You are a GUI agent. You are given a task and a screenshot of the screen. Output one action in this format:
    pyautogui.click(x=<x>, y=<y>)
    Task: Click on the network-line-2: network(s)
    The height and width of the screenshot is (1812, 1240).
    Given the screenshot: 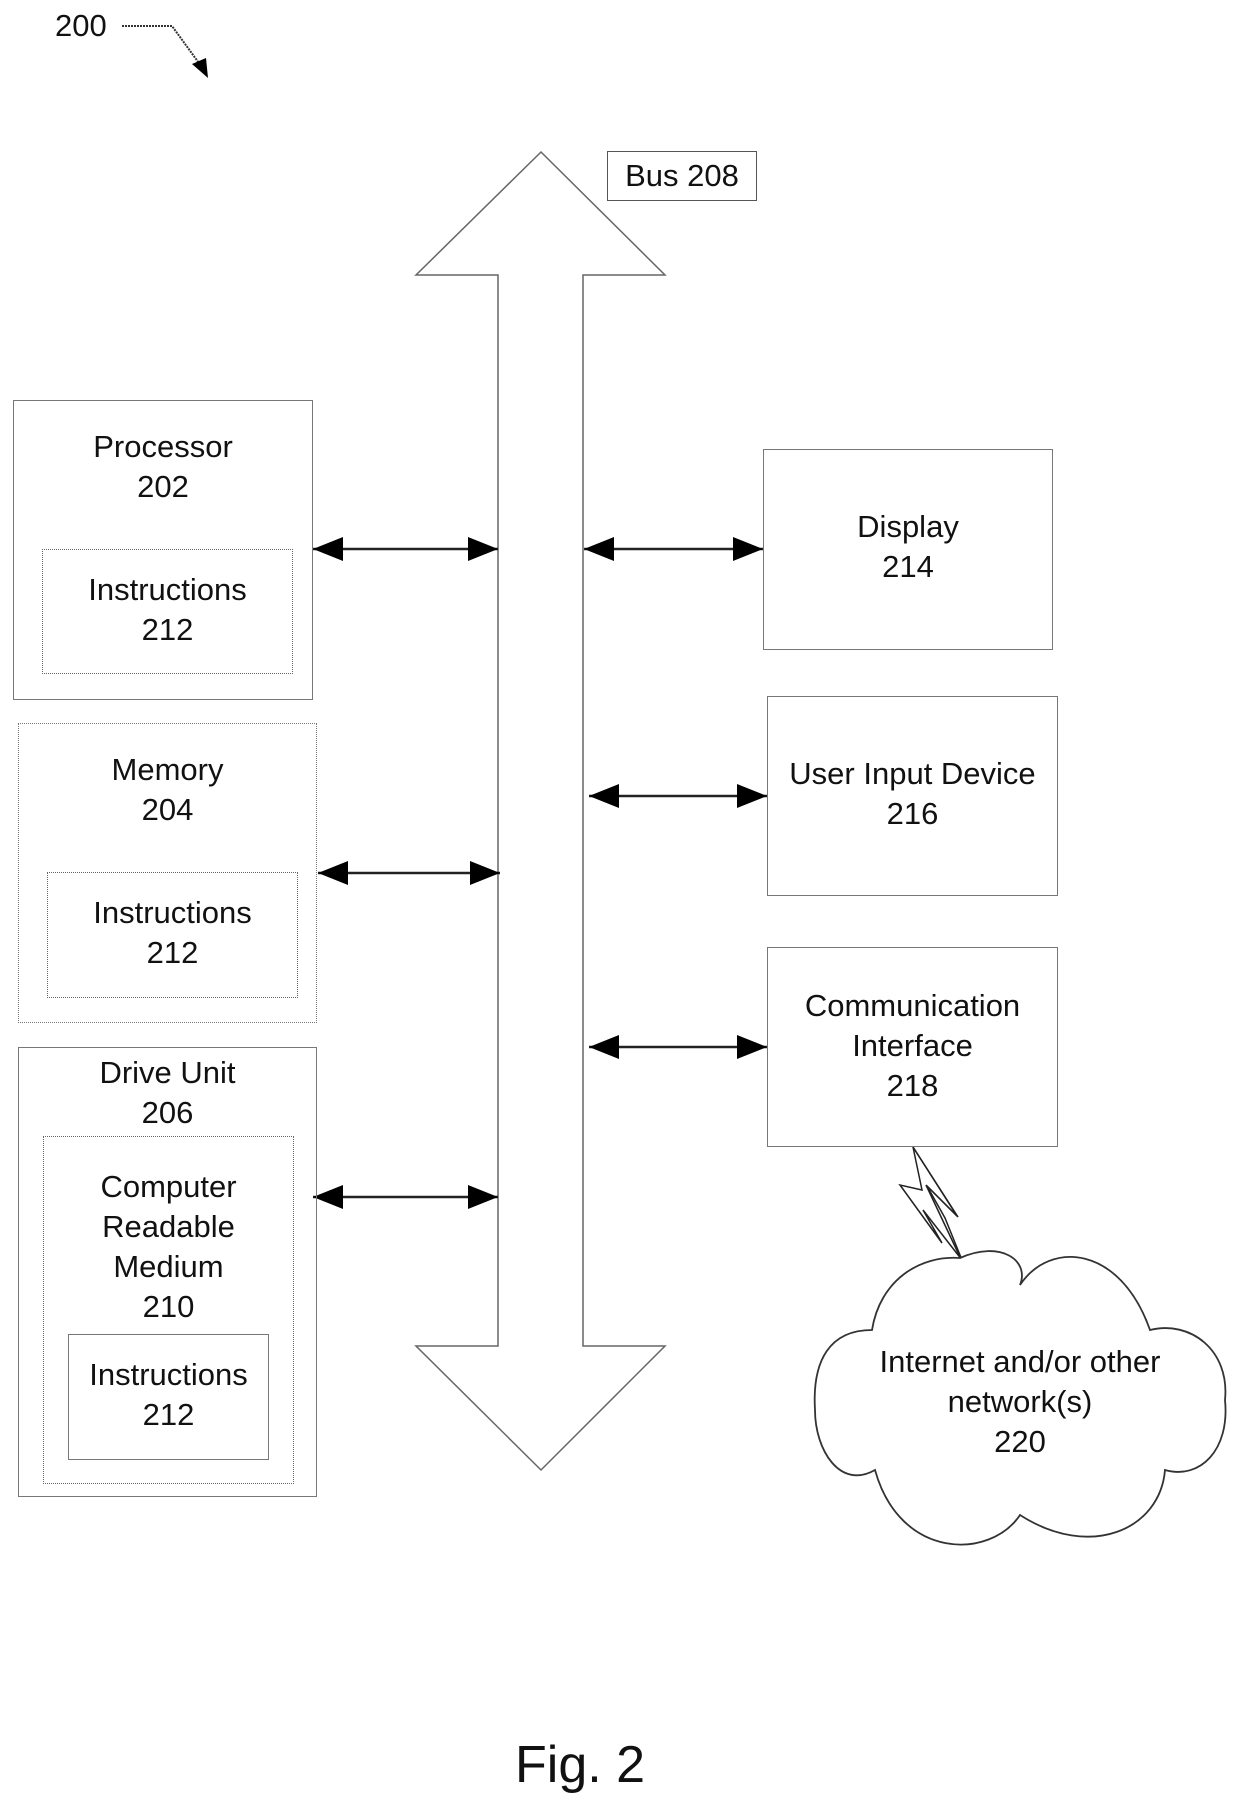 What is the action you would take?
    pyautogui.click(x=1020, y=1401)
    